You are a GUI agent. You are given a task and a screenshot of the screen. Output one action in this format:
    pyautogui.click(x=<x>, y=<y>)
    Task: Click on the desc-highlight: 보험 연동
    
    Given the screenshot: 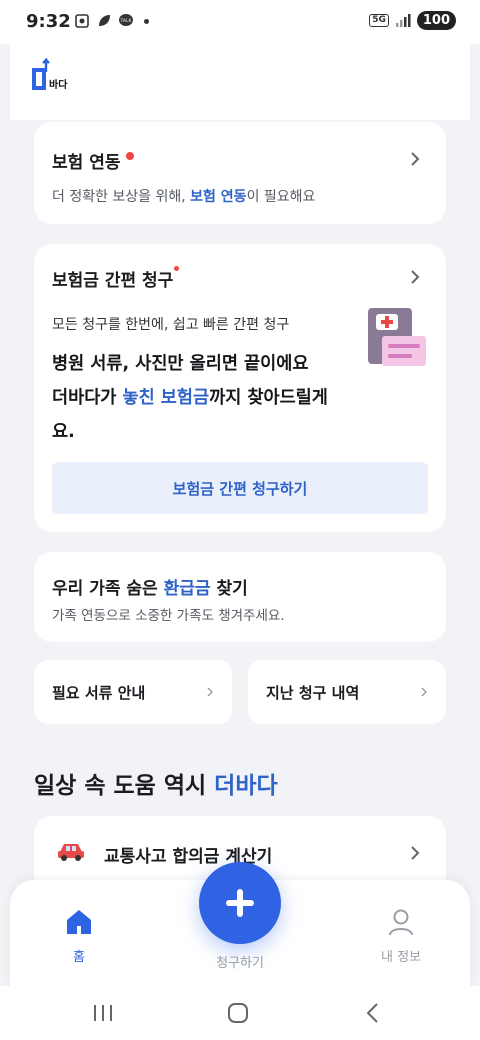 What is the action you would take?
    pyautogui.click(x=218, y=197)
    